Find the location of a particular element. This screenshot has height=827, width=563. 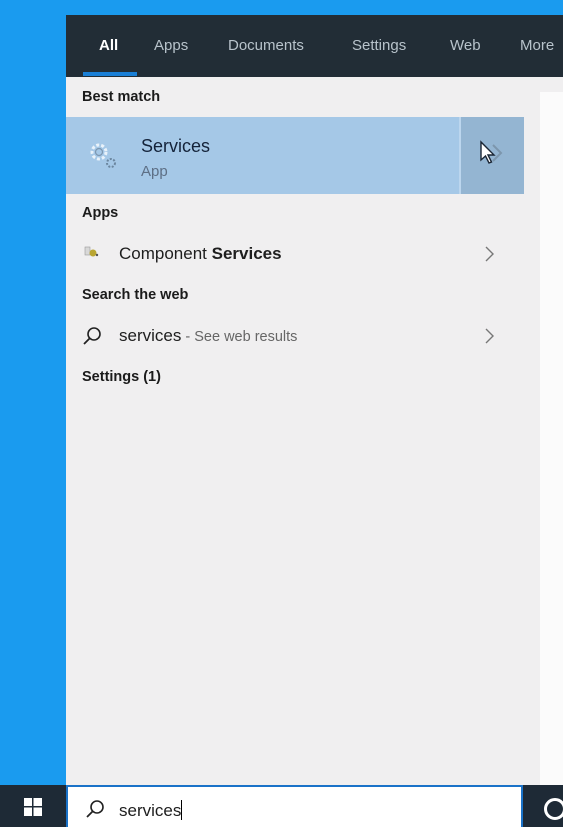

preview-pane is located at coordinates (551, 438).